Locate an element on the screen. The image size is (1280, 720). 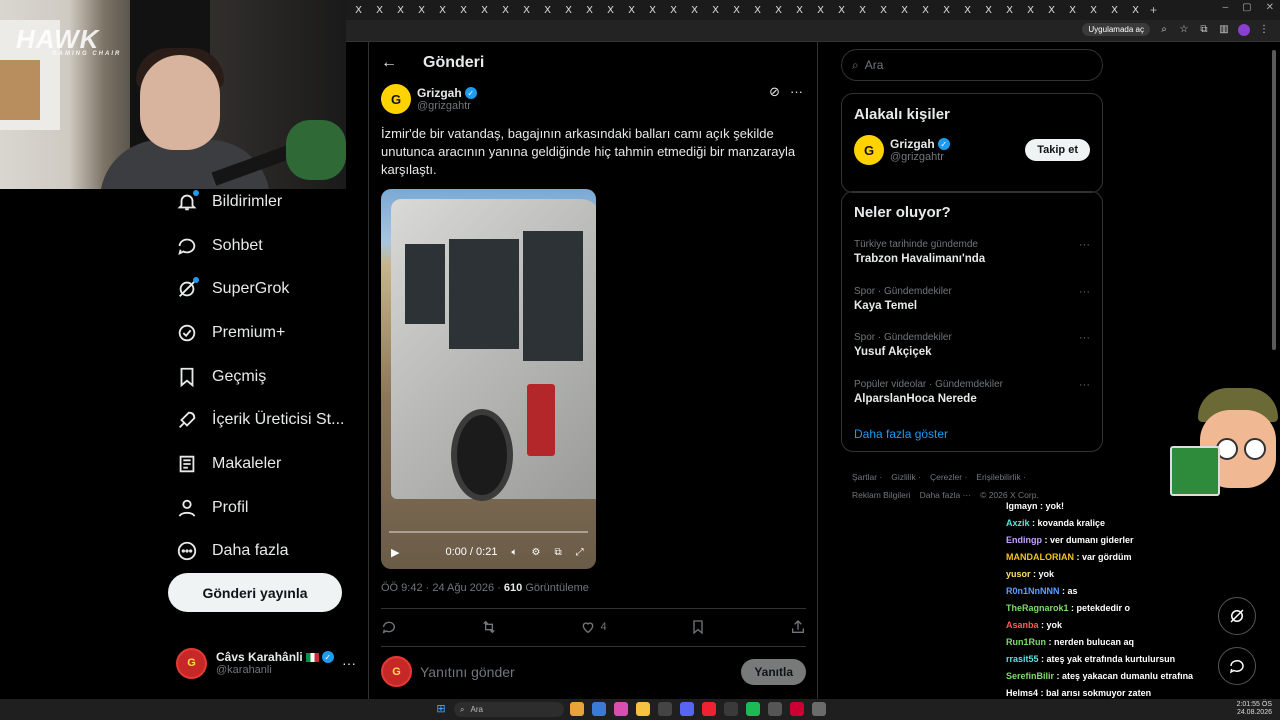
chat-username: yusor is located at coordinates (1018, 574).